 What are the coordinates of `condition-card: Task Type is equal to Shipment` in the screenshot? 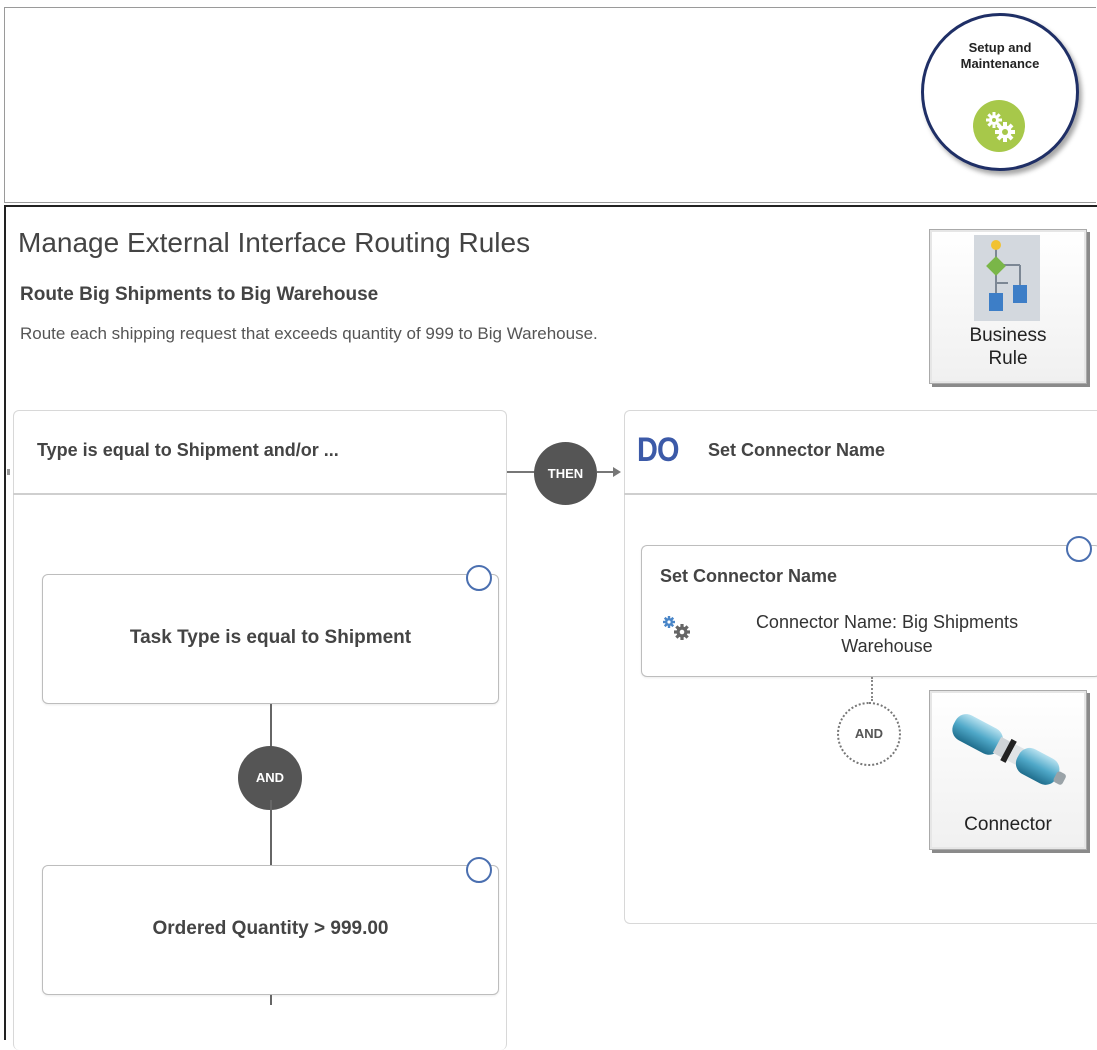 It's located at (270, 639).